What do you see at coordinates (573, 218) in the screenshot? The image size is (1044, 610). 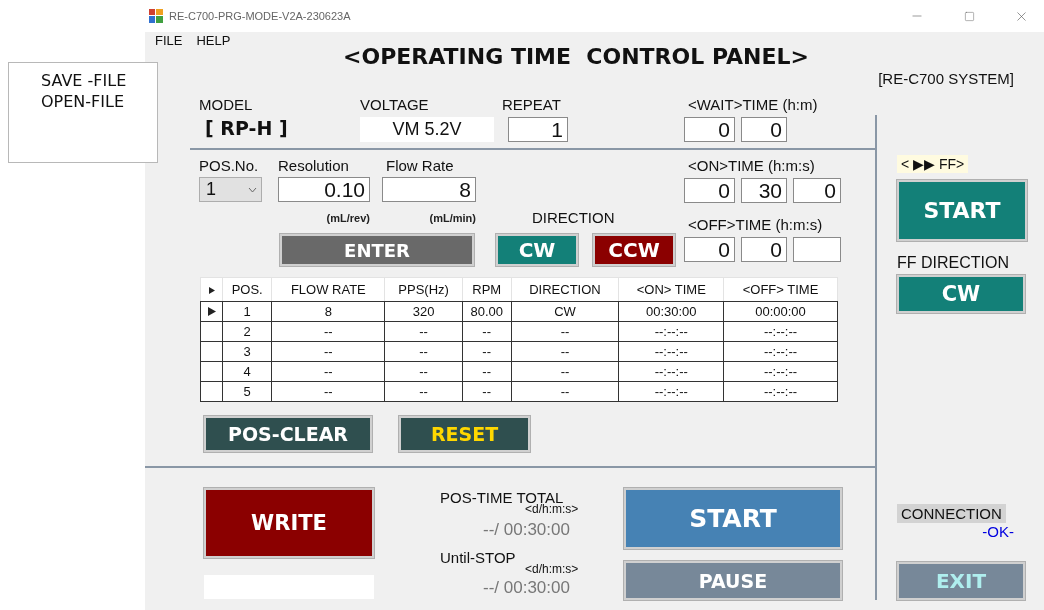 I see `direction-label: DIRECTION` at bounding box center [573, 218].